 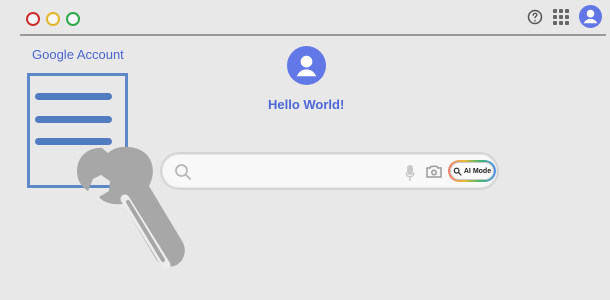 I want to click on profile-person-icon, so click(x=590, y=16).